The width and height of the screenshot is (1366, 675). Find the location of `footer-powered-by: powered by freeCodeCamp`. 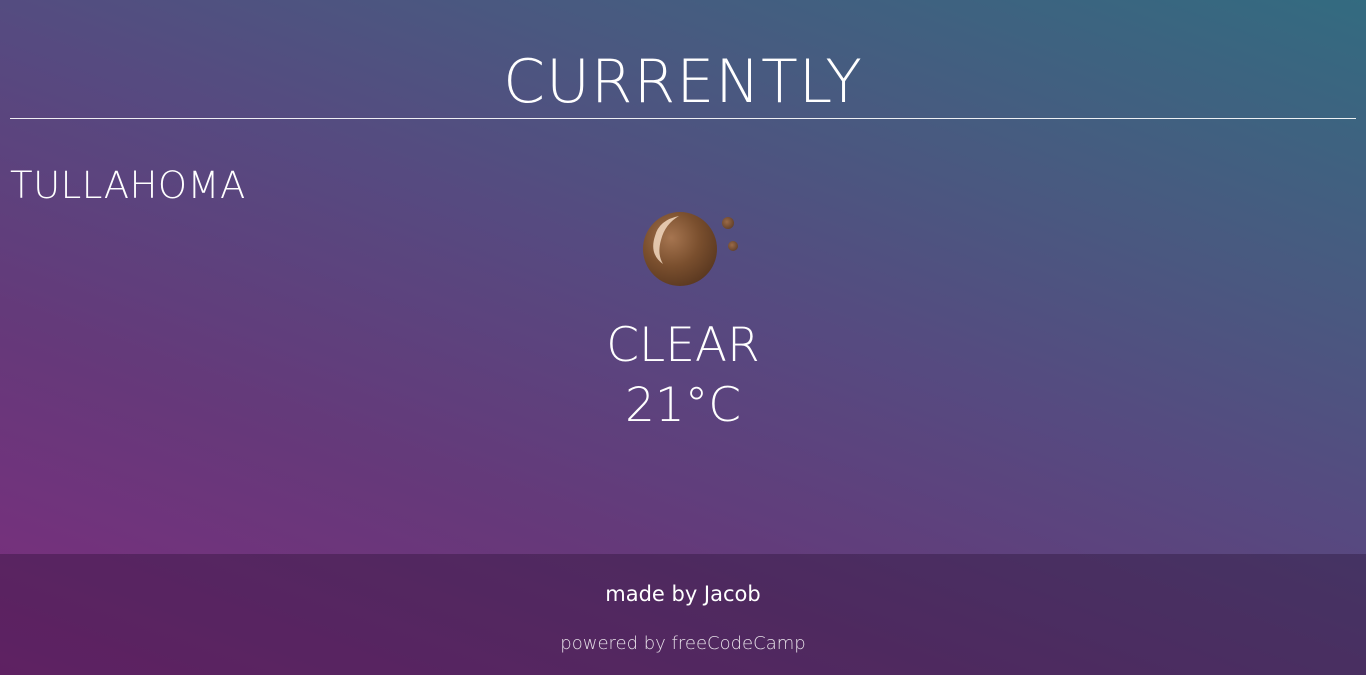

footer-powered-by: powered by freeCodeCamp is located at coordinates (683, 643).